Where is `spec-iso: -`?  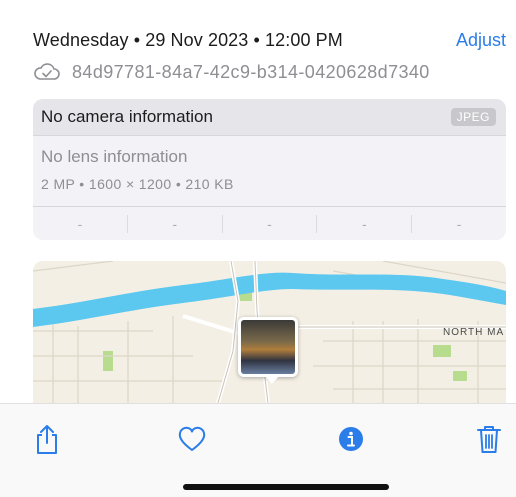 spec-iso: - is located at coordinates (80, 223).